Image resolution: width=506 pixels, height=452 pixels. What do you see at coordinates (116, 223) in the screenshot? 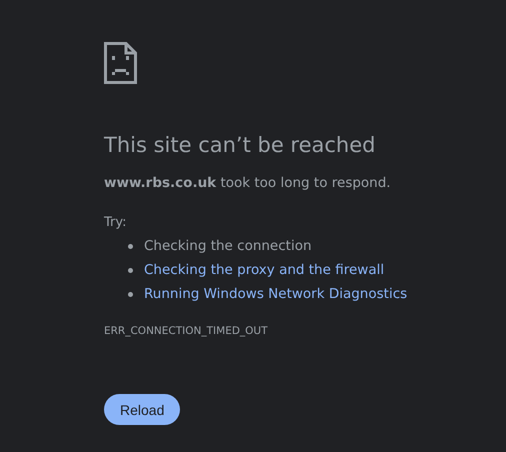
I see `try-label: Try:` at bounding box center [116, 223].